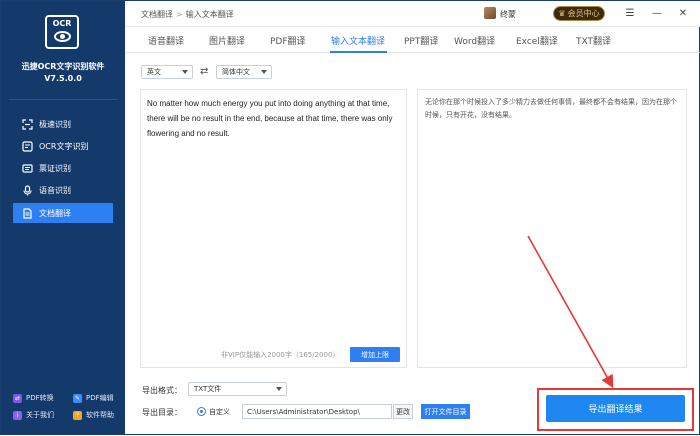  I want to click on sidebar-item-fast-recognition: 极速识别, so click(63, 124).